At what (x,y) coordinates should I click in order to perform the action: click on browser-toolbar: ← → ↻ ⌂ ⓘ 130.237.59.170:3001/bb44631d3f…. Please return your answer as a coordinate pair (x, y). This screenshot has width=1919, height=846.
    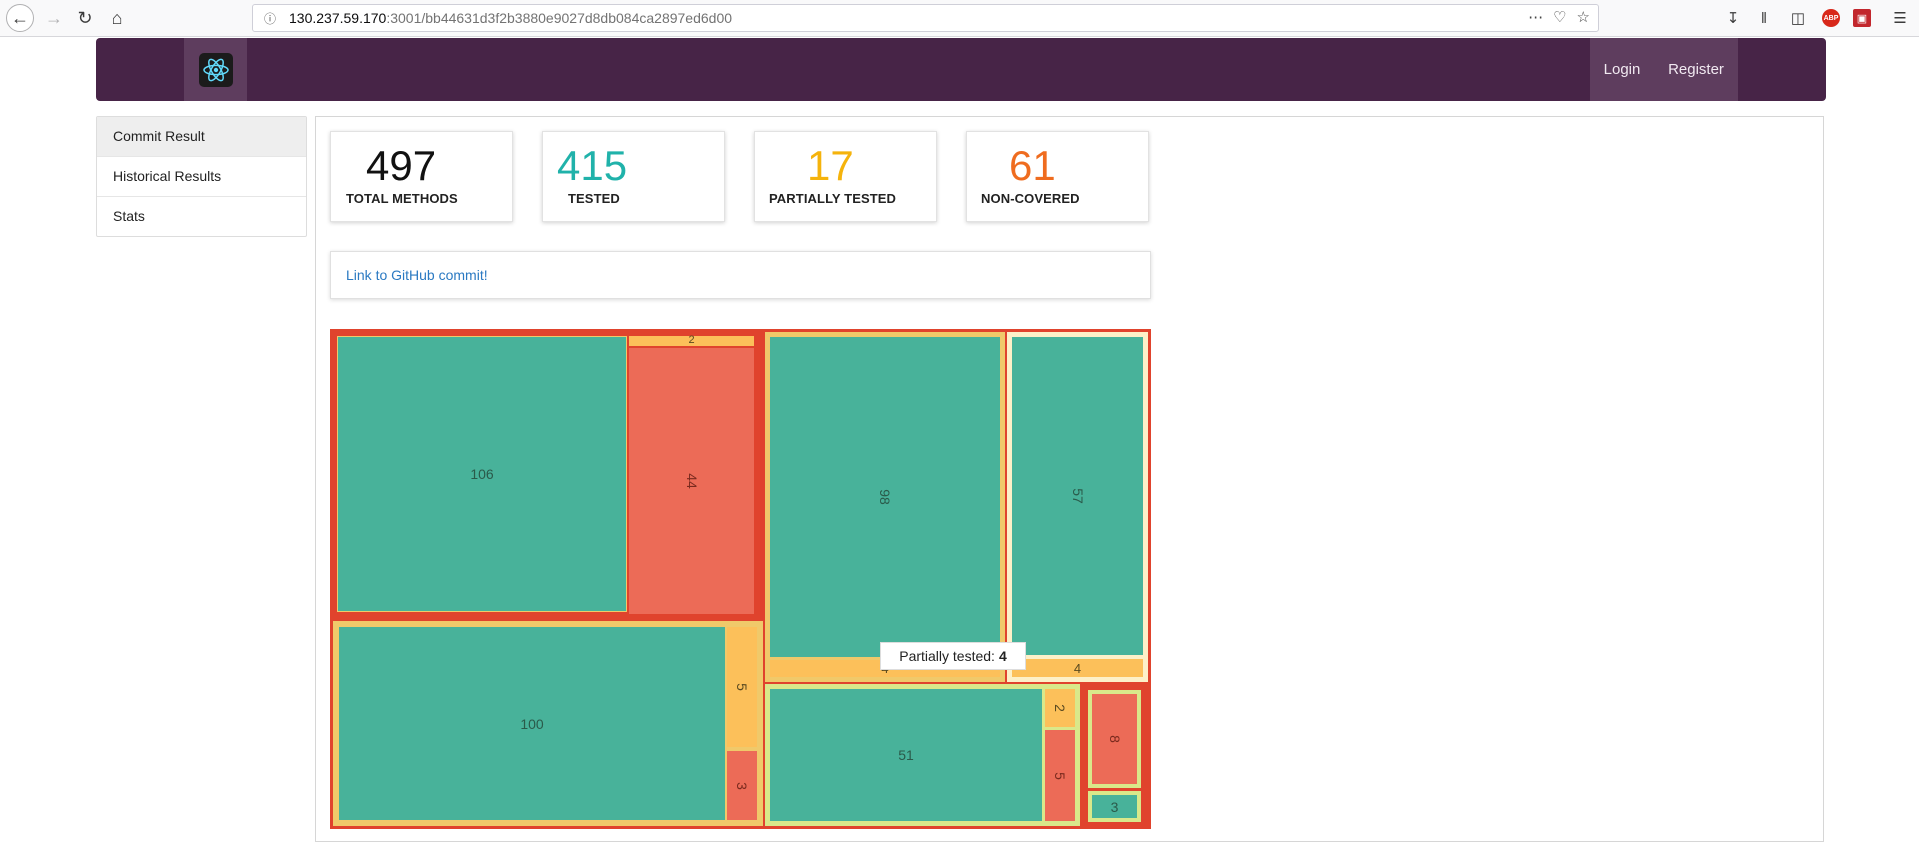
    Looking at the image, I should click on (959, 18).